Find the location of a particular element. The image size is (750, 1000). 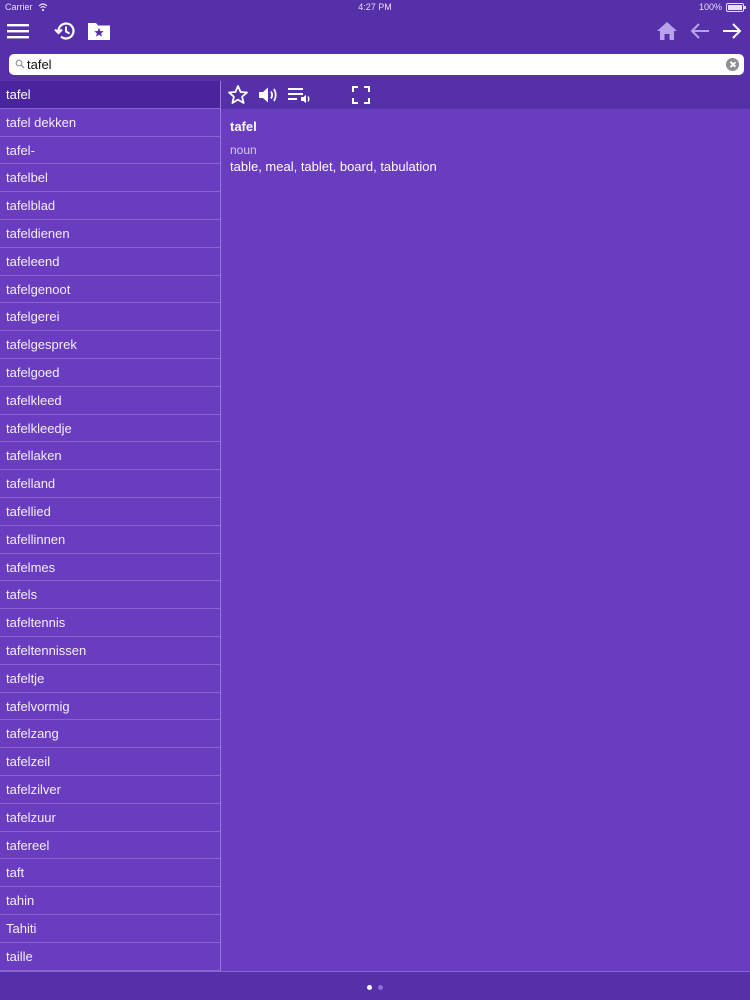

word-list-item: tafelgesprek is located at coordinates (110, 345).